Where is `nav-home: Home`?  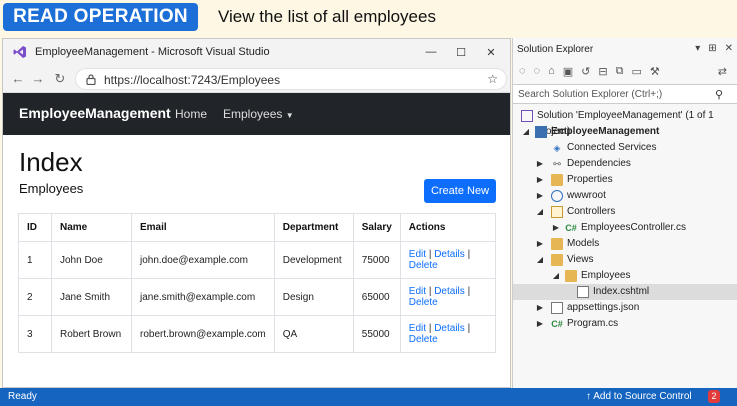
nav-home: Home is located at coordinates (191, 114).